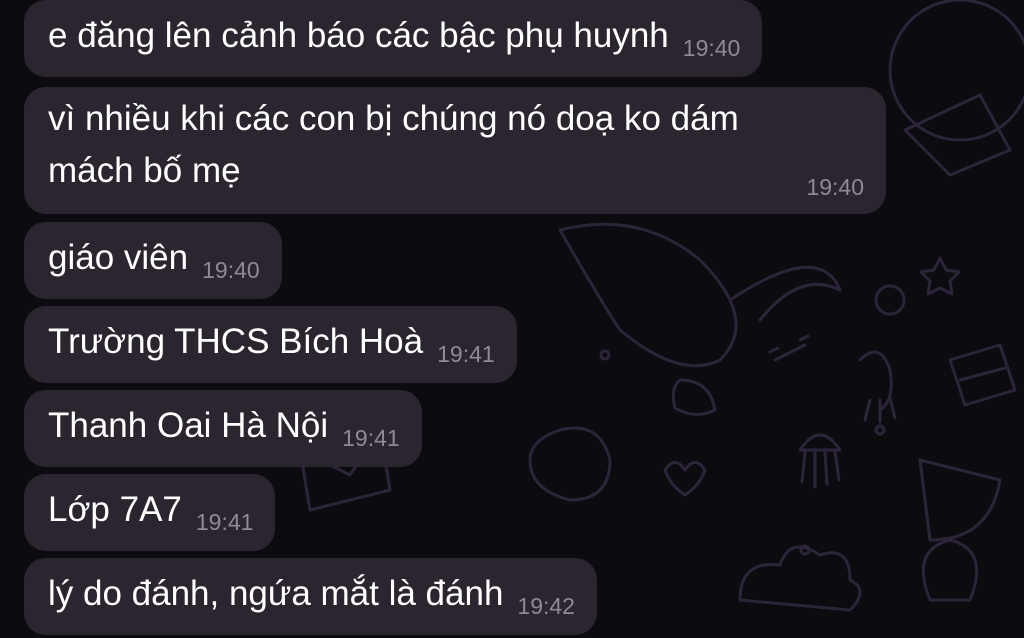 The height and width of the screenshot is (638, 1024). I want to click on message-bubble: lý do đánh, ngứa mắt là đánh 19:42, so click(310, 596).